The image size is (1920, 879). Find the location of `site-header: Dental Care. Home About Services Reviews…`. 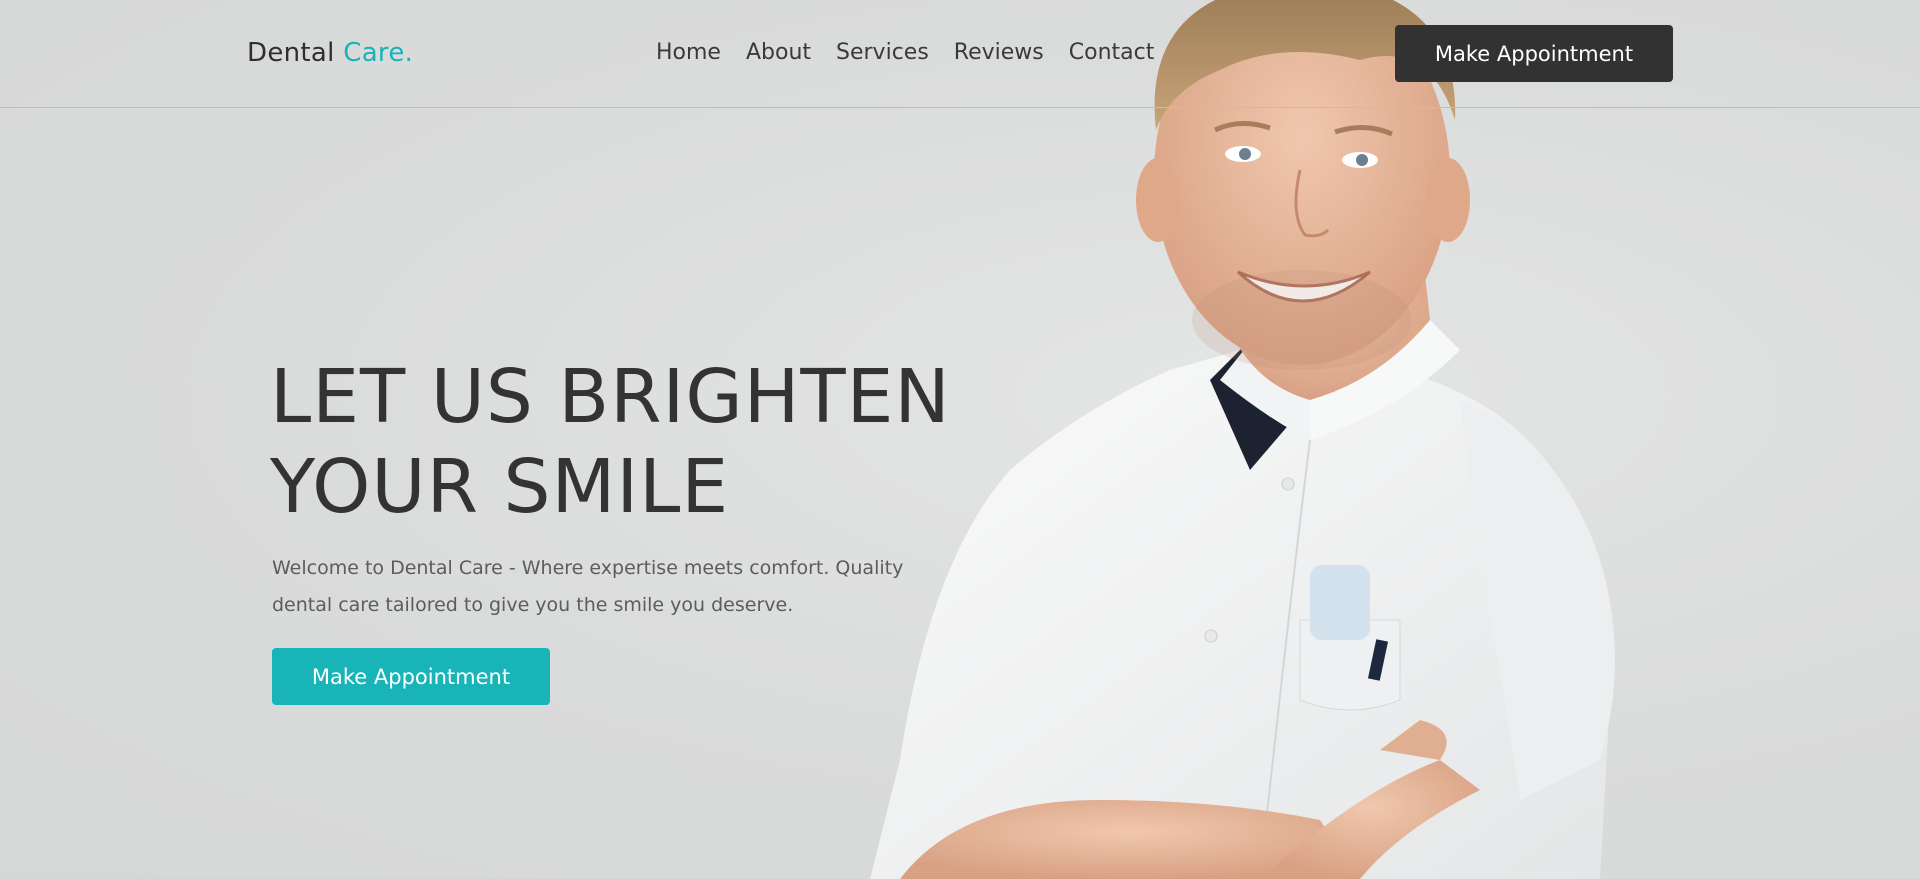

site-header: Dental Care. Home About Services Reviews… is located at coordinates (960, 54).